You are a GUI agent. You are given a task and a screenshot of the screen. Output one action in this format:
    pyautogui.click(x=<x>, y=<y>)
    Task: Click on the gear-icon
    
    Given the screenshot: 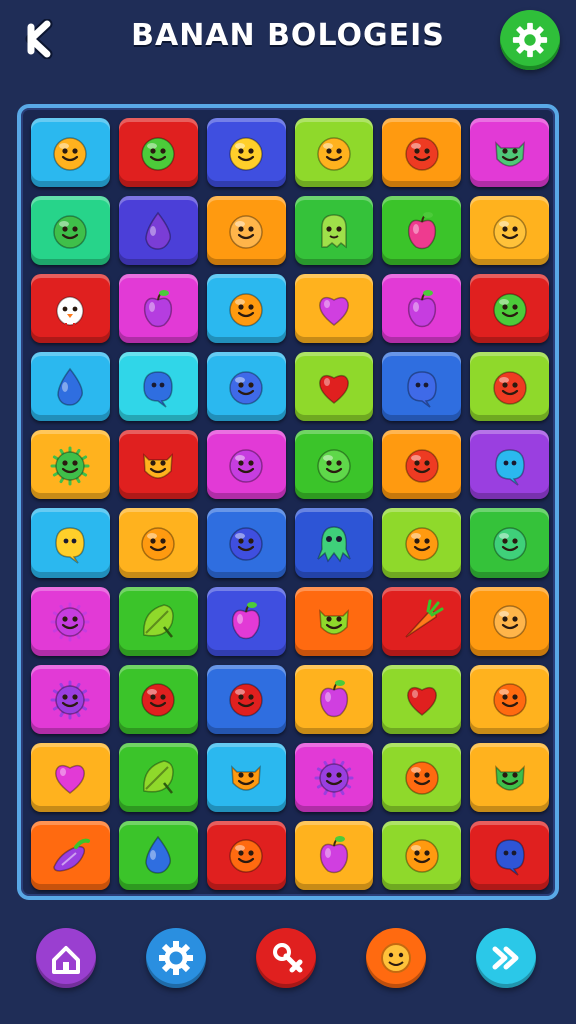 What is the action you would take?
    pyautogui.click(x=176, y=958)
    